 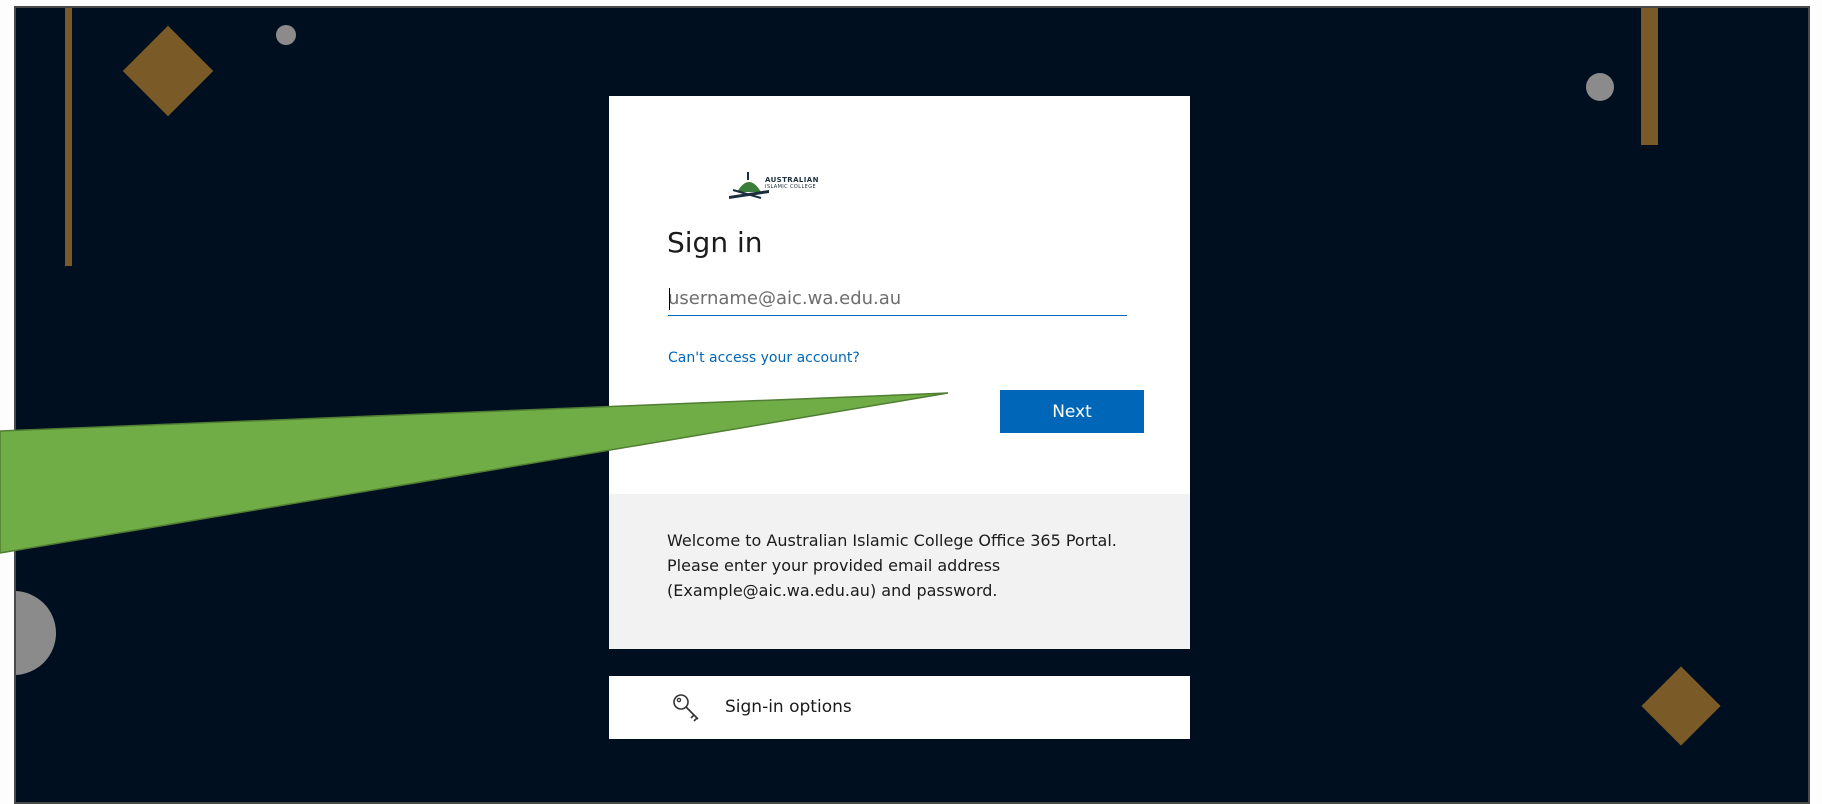 What do you see at coordinates (764, 358) in the screenshot?
I see `cant-access-account-link: Can't access your account?` at bounding box center [764, 358].